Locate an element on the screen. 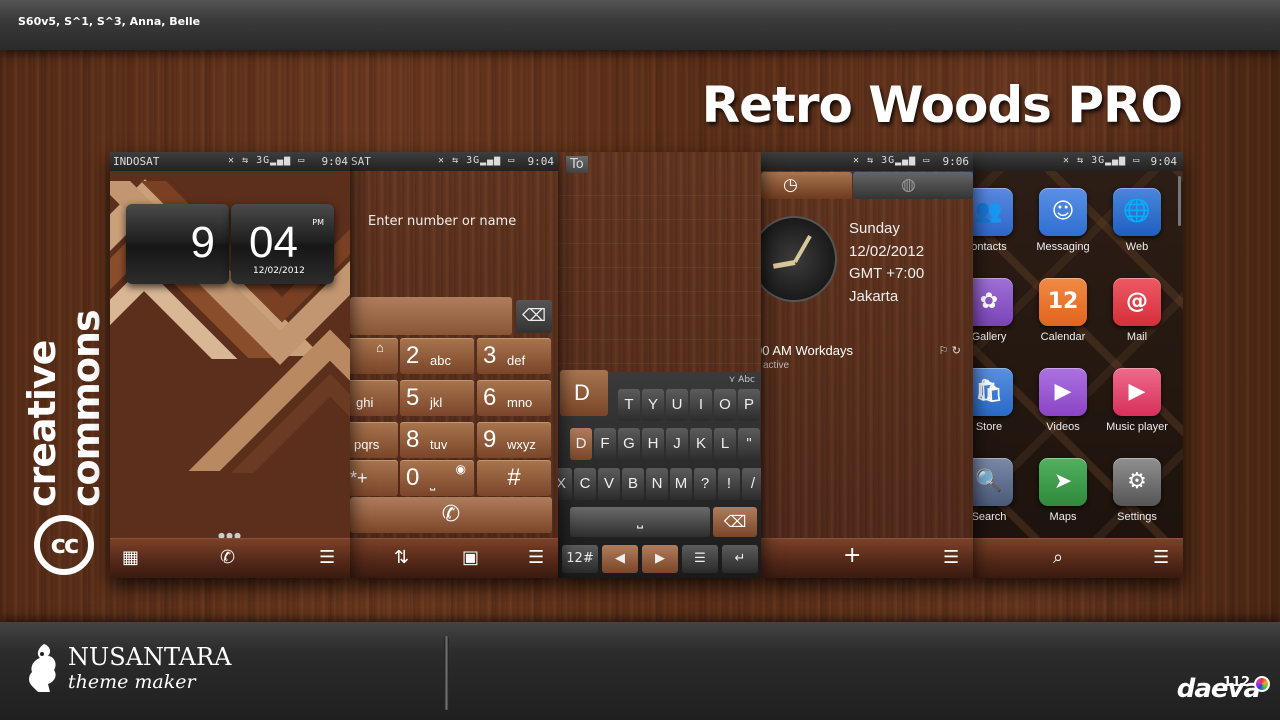 The width and height of the screenshot is (1280, 720). symbols-key: 12# is located at coordinates (580, 559).